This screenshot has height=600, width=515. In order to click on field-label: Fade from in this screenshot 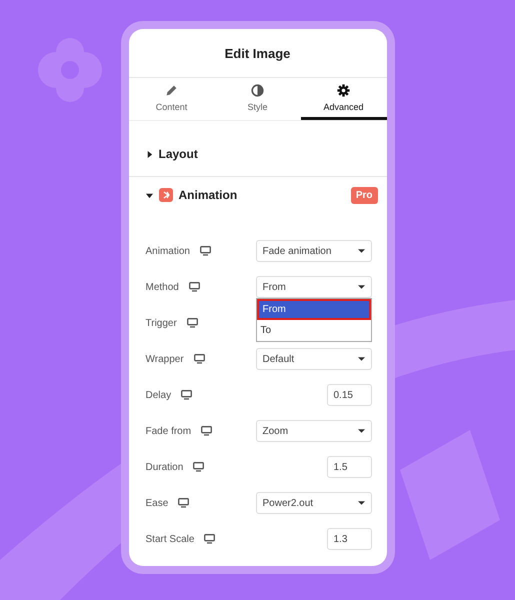, I will do `click(169, 431)`.